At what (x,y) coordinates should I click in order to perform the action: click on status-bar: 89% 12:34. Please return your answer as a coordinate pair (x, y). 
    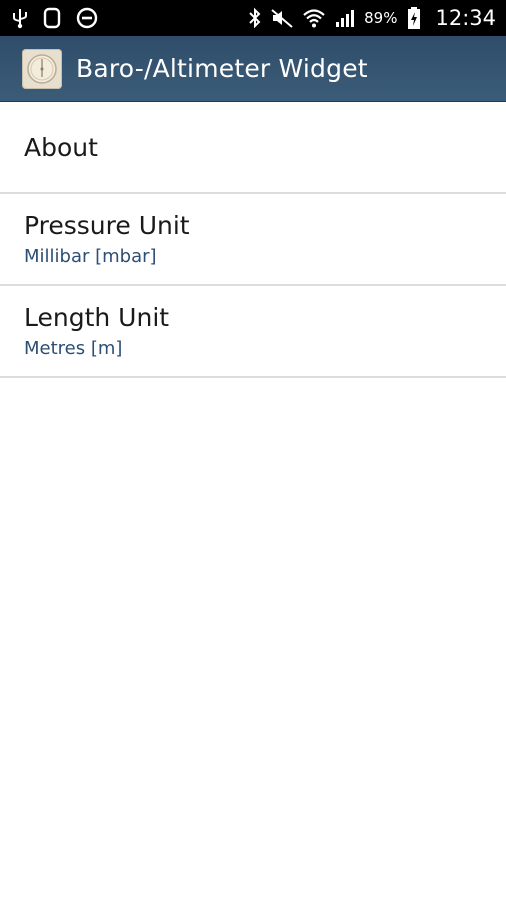
    Looking at the image, I should click on (253, 18).